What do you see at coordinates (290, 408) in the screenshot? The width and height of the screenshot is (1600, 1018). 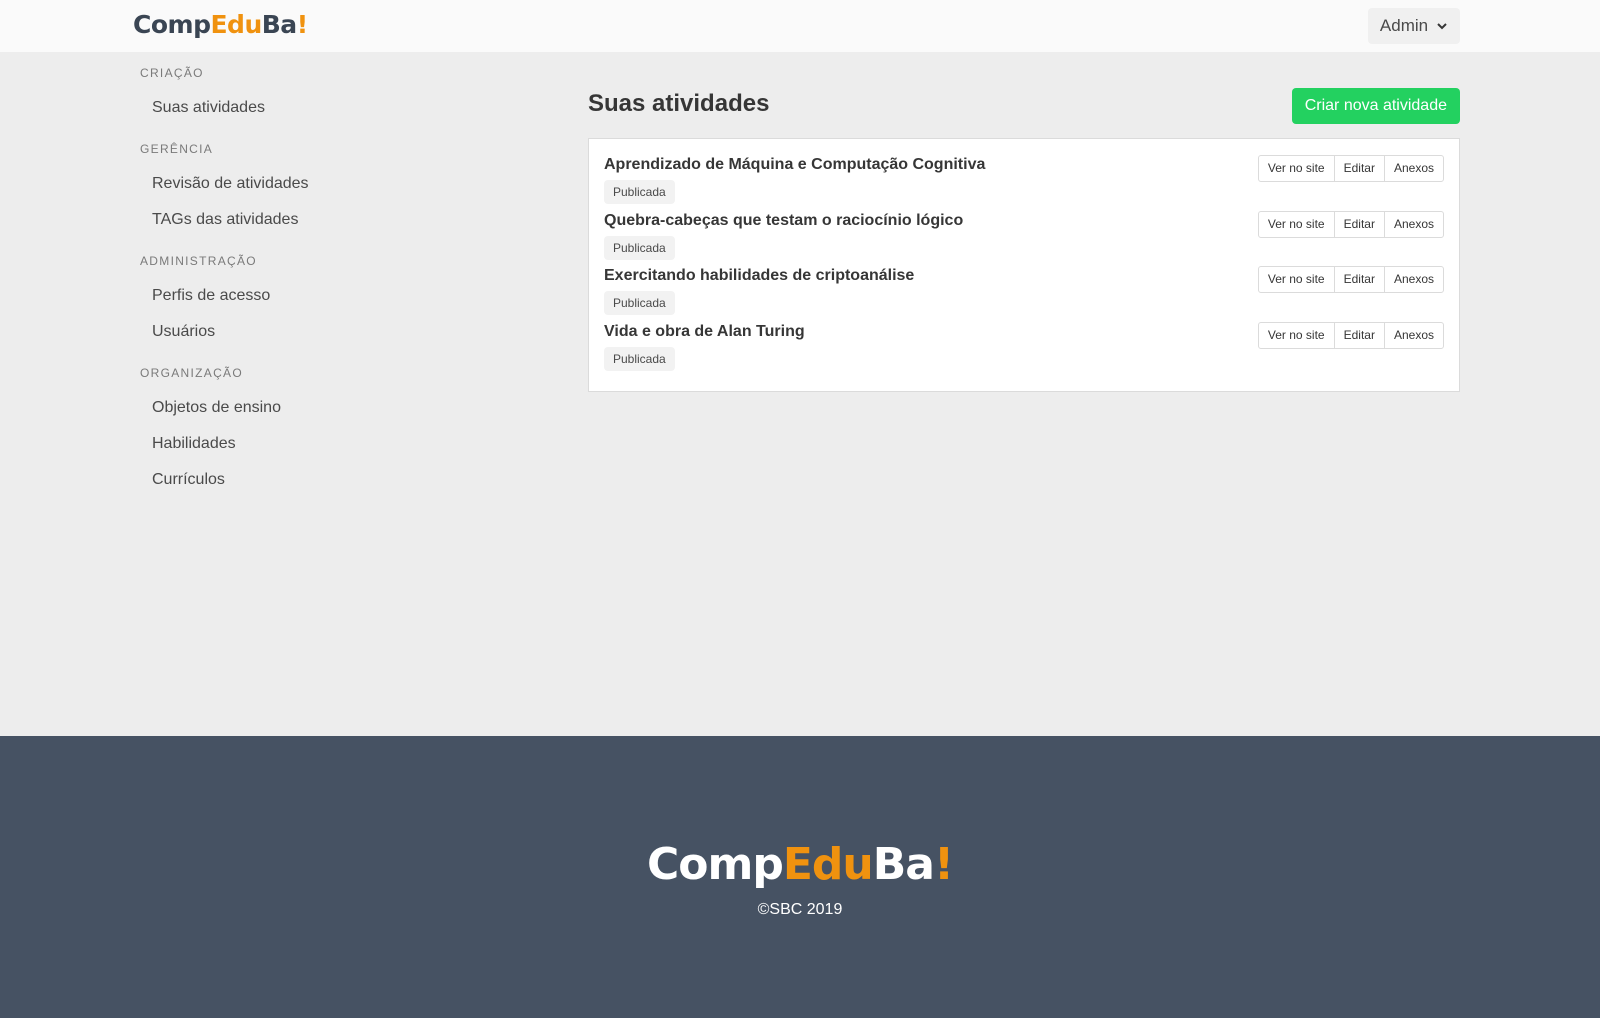 I see `sidebar-item-objetos-de-ensino: Objetos de ensino` at bounding box center [290, 408].